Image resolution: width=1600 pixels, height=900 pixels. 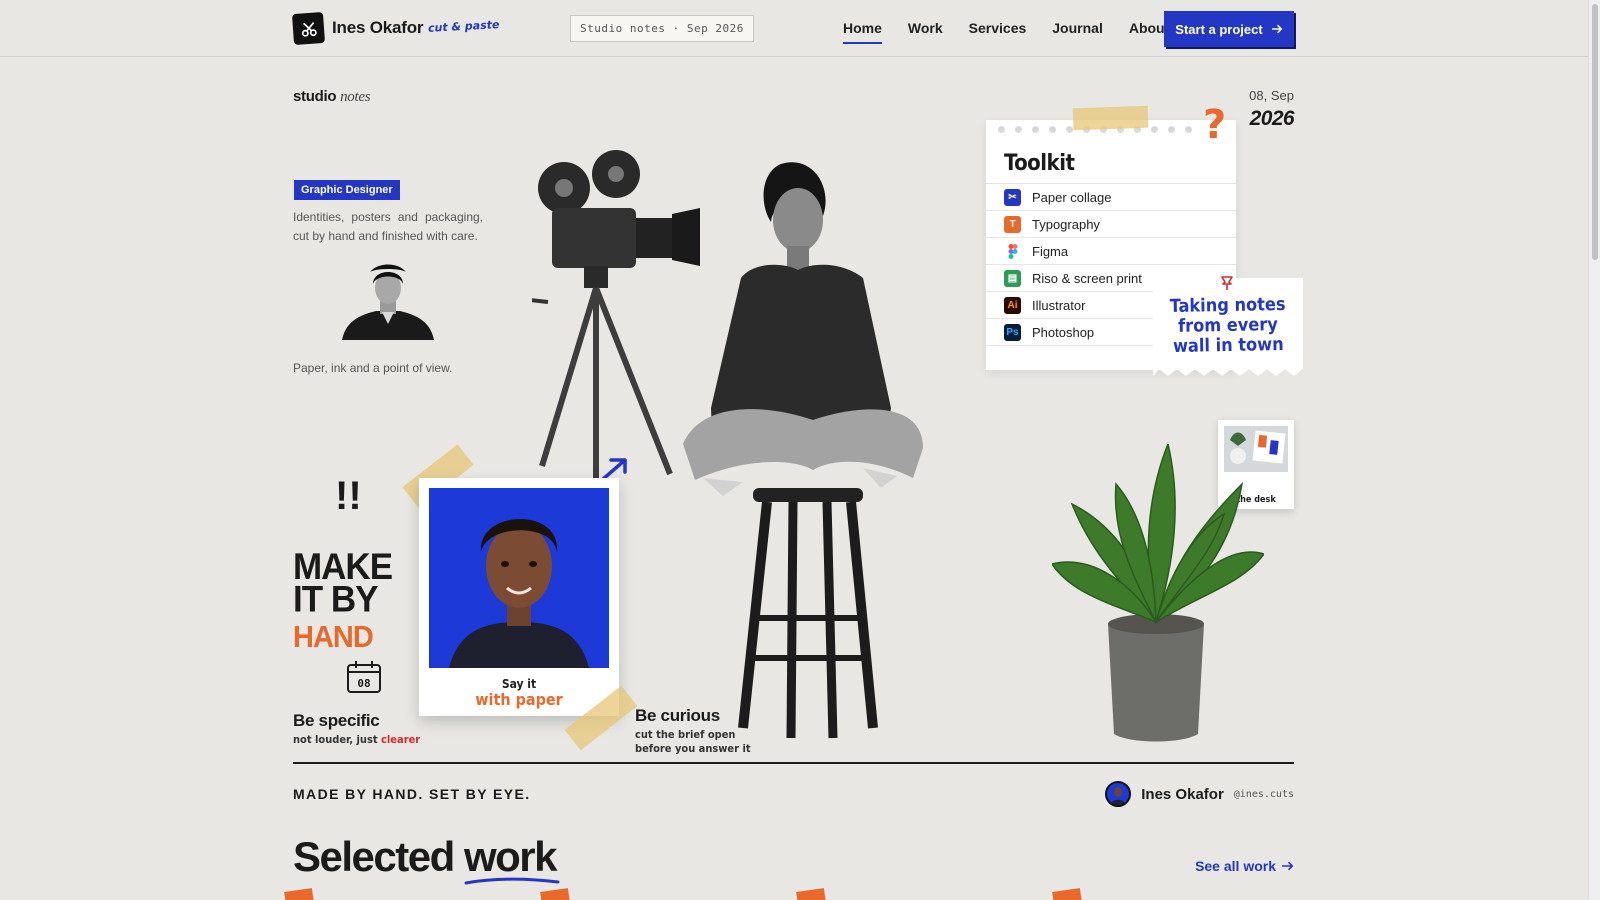 I want to click on toolkit-item-label: Figma, so click(x=1050, y=251).